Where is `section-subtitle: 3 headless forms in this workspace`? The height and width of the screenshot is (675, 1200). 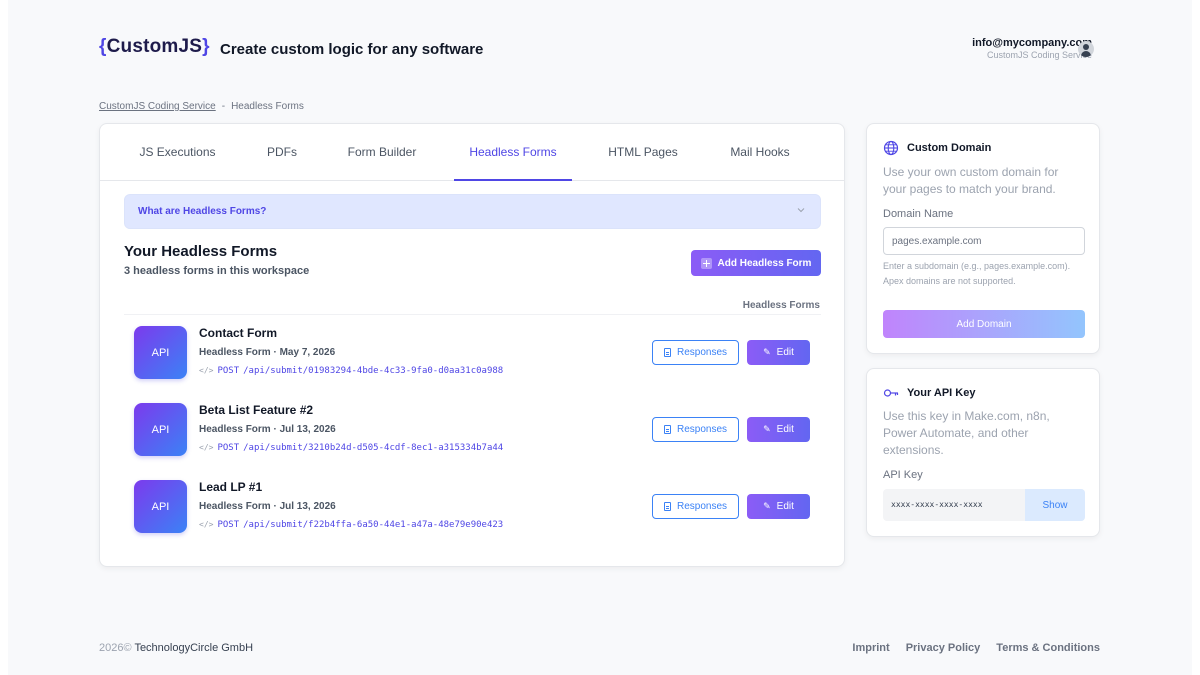
section-subtitle: 3 headless forms in this workspace is located at coordinates (217, 271).